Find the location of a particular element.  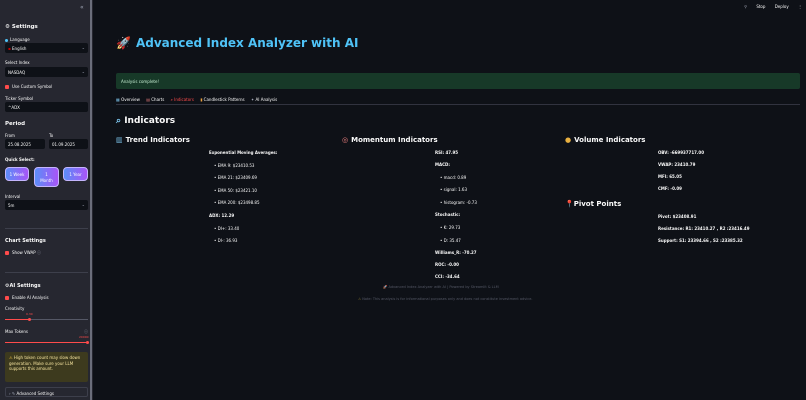

resistance-value: Resistance: R1: 23410.27 , R2 :23416.49 is located at coordinates (704, 228).